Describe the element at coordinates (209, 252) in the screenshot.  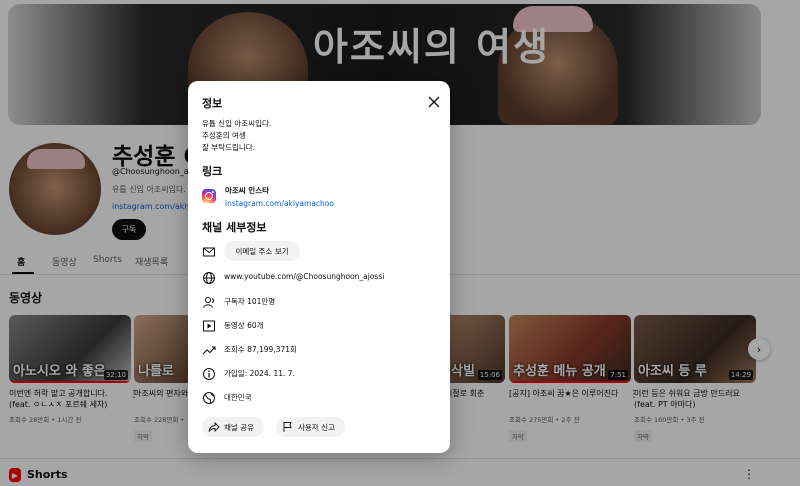
I see `mail-icon` at that location.